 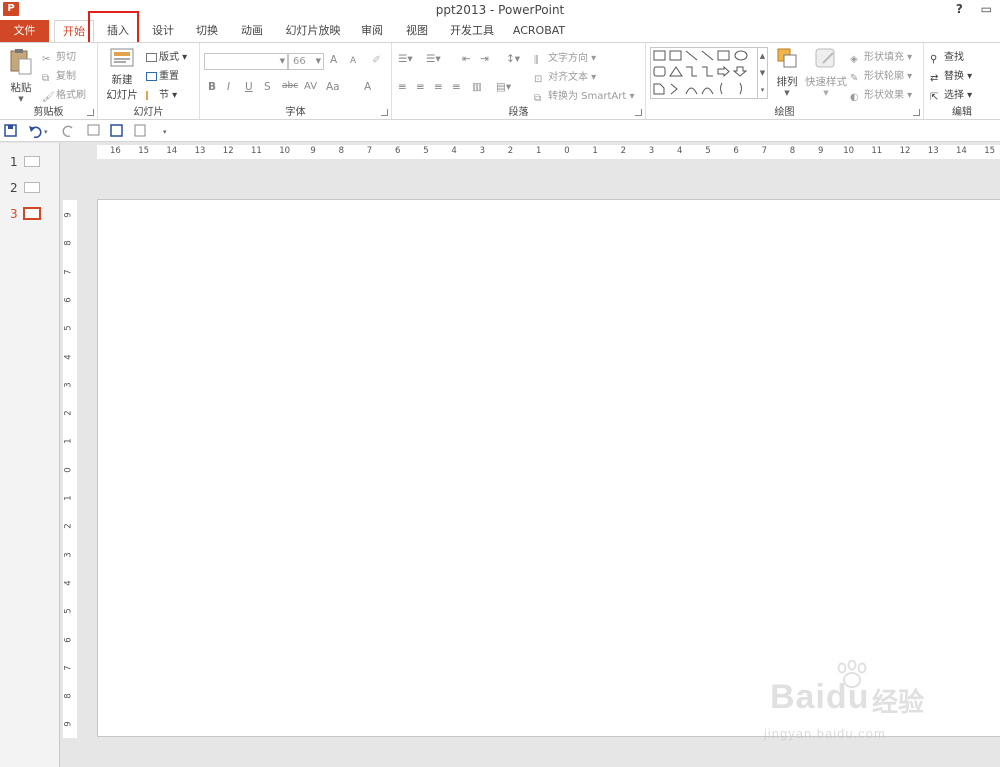 I want to click on quick-styles-dropdown-icon: ▼, so click(x=826, y=93).